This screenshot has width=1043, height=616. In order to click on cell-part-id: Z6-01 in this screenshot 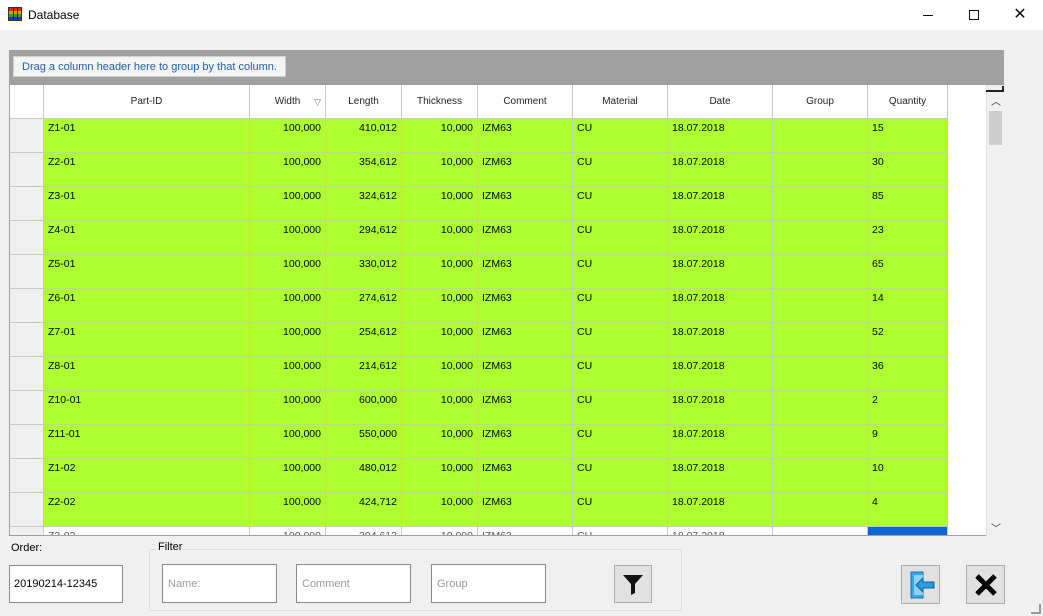, I will do `click(147, 306)`.